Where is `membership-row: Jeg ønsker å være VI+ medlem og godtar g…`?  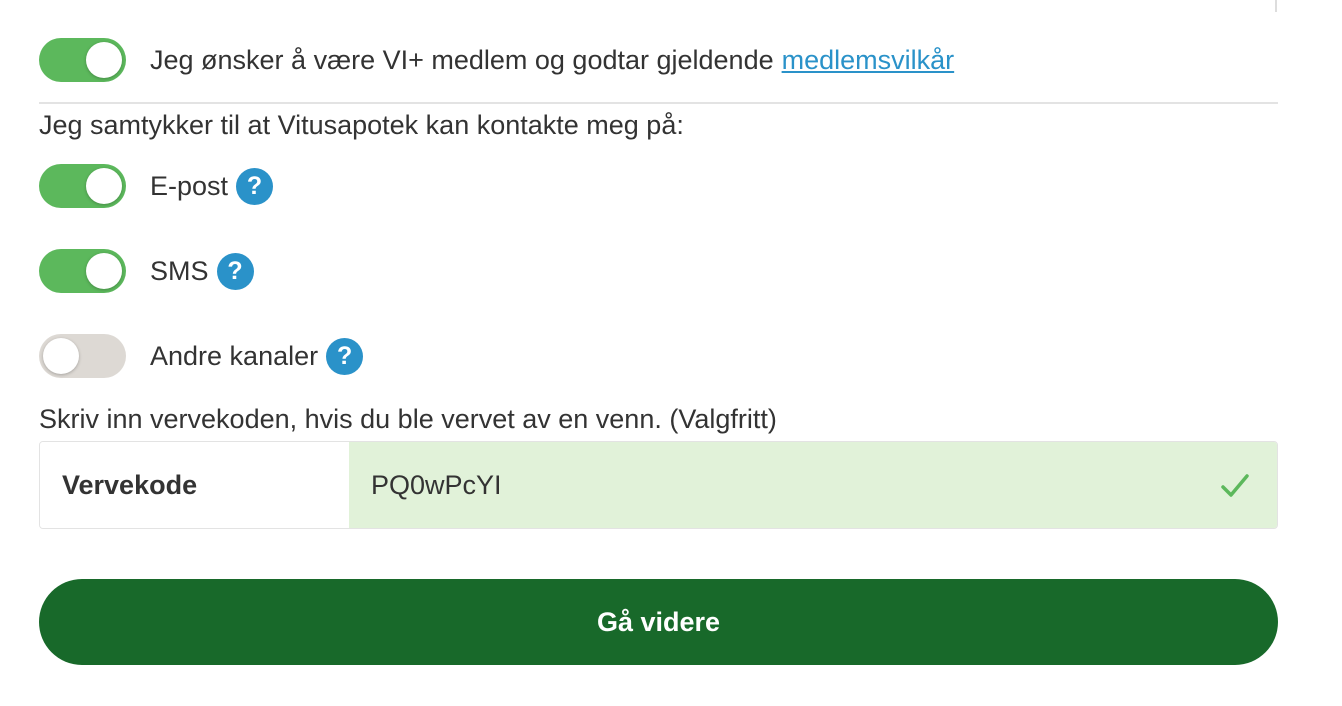
membership-row: Jeg ønsker å være VI+ medlem og godtar g… is located at coordinates (496, 60).